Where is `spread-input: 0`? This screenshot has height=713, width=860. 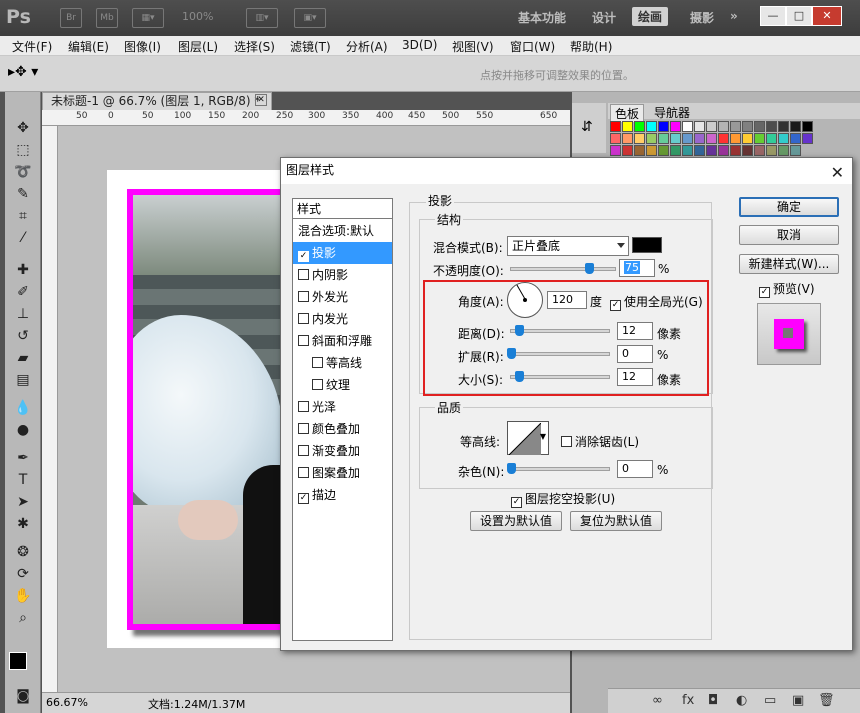 spread-input: 0 is located at coordinates (635, 354).